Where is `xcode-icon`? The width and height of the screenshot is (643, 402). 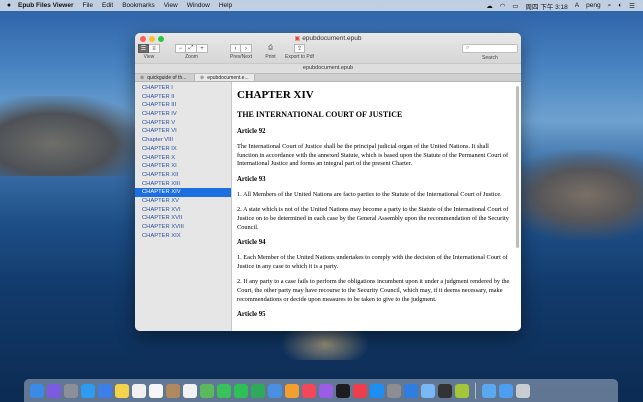 xcode-icon is located at coordinates (411, 390).